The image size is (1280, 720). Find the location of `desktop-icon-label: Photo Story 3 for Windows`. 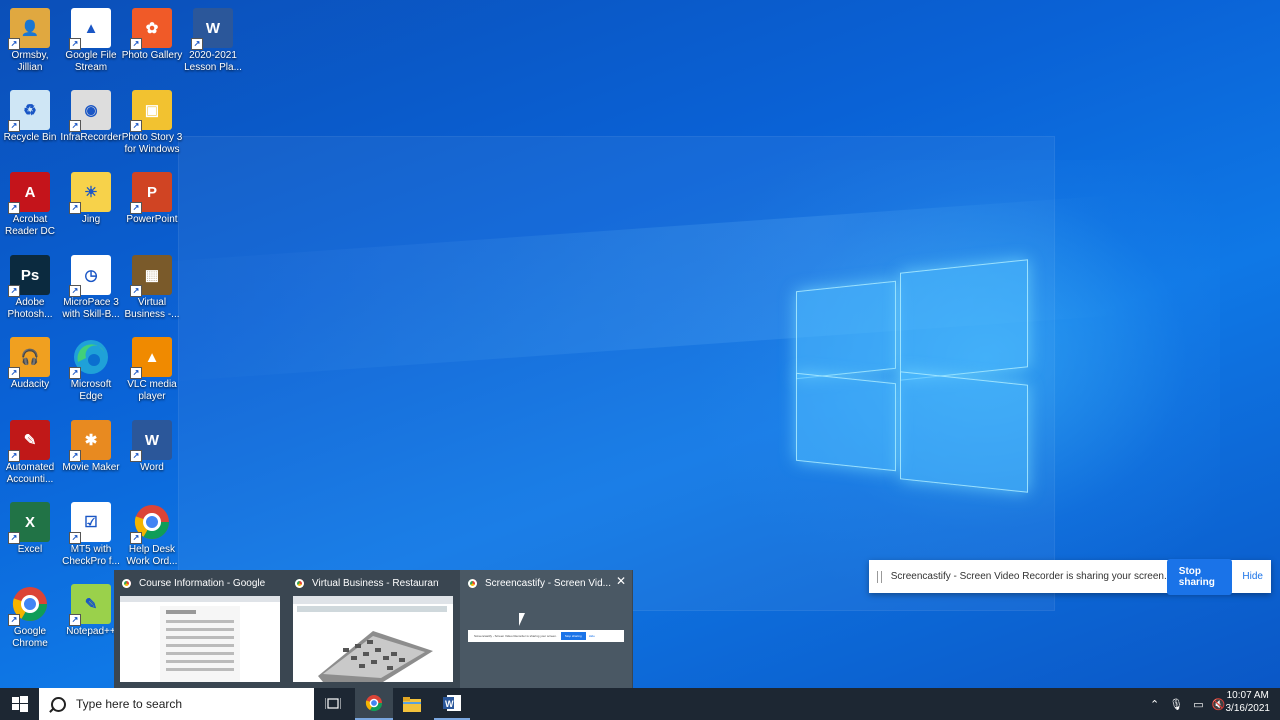

desktop-icon-label: Photo Story 3 for Windows is located at coordinates (152, 143).